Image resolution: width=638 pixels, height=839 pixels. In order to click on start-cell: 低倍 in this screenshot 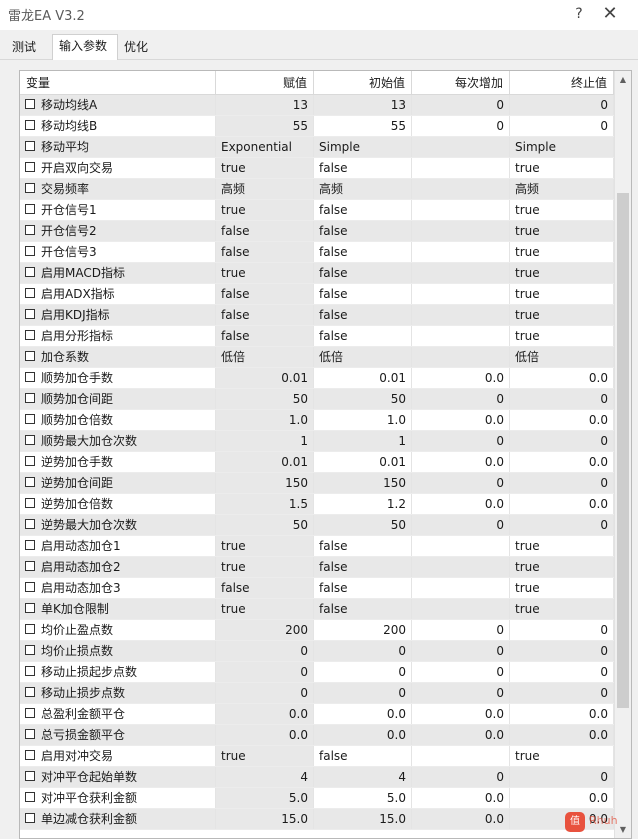, I will do `click(363, 357)`.